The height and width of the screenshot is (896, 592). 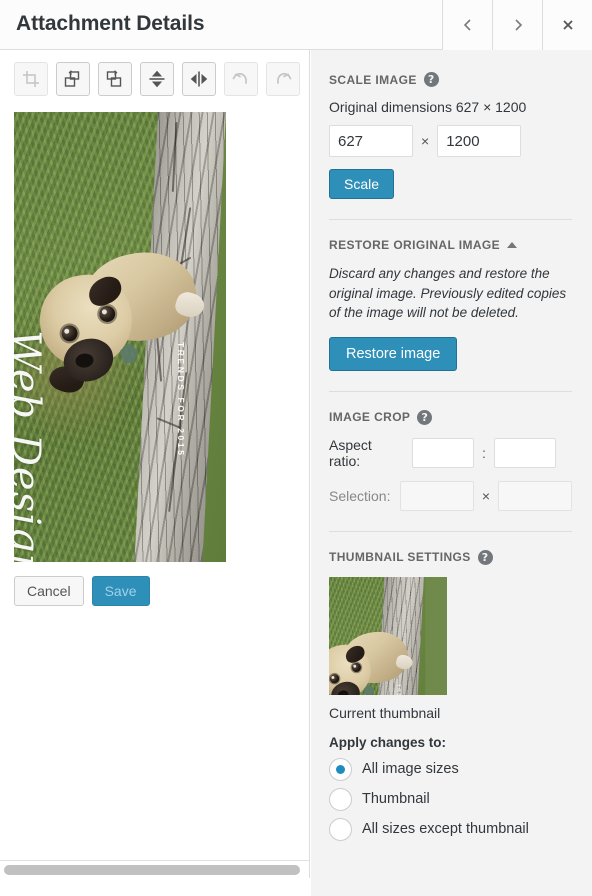 I want to click on image-editor-toolbar, so click(x=157, y=79).